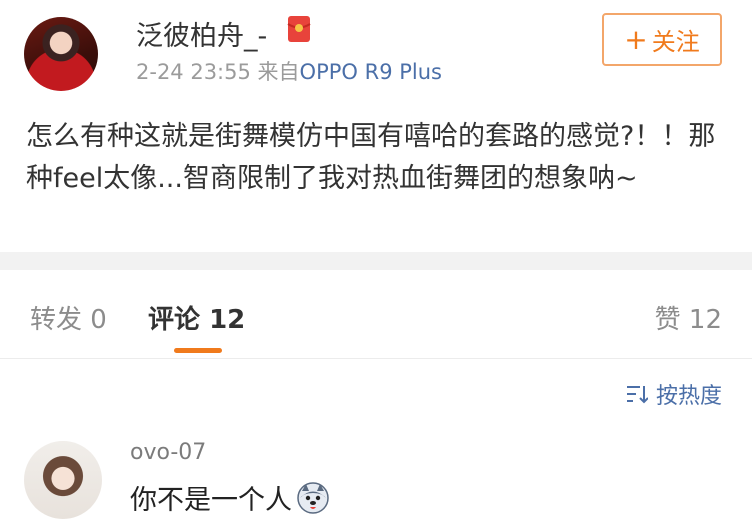  I want to click on follow-button: + 关注, so click(662, 39).